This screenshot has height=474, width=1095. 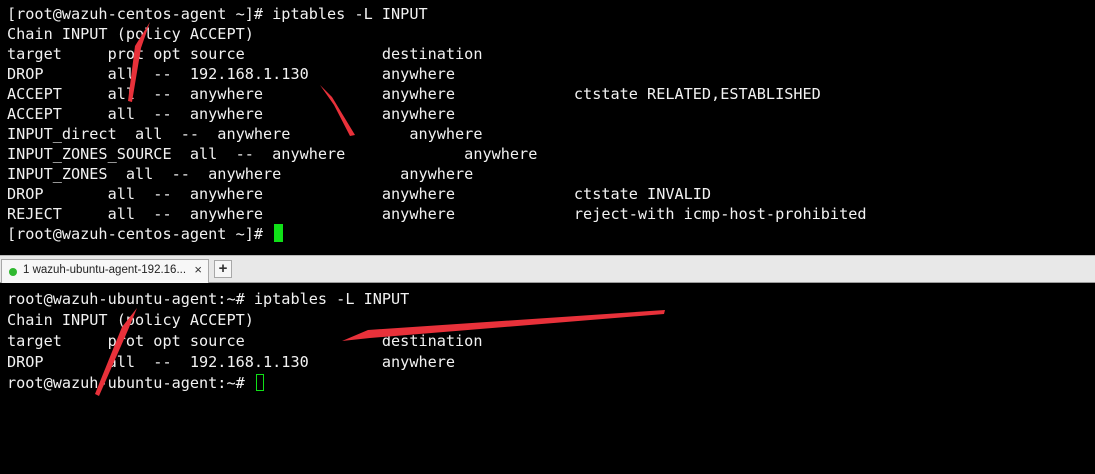 I want to click on new-tab-button: +, so click(x=223, y=269).